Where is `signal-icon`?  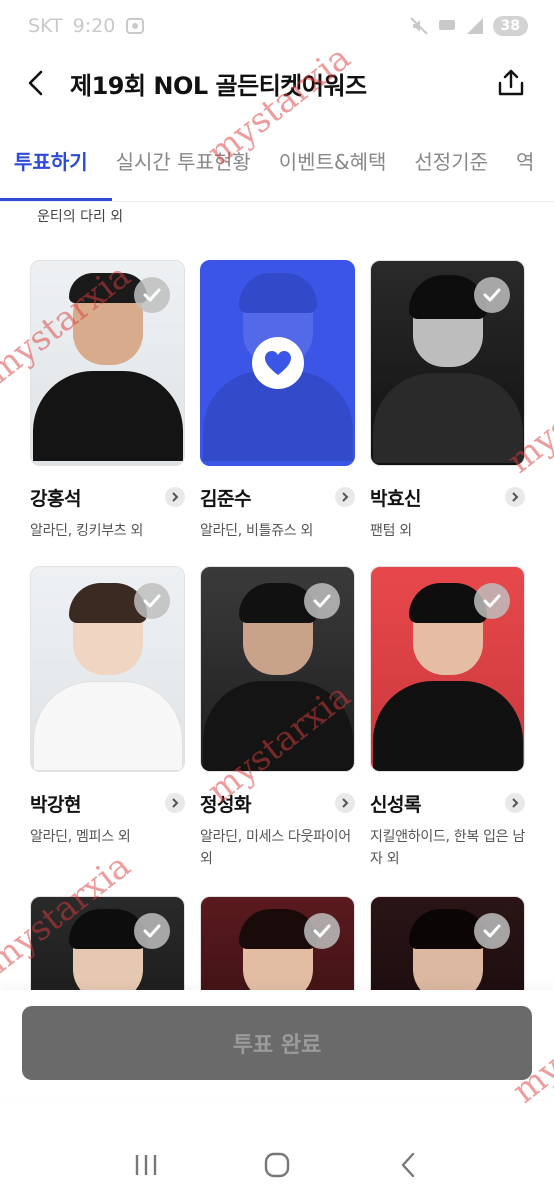
signal-icon is located at coordinates (474, 26).